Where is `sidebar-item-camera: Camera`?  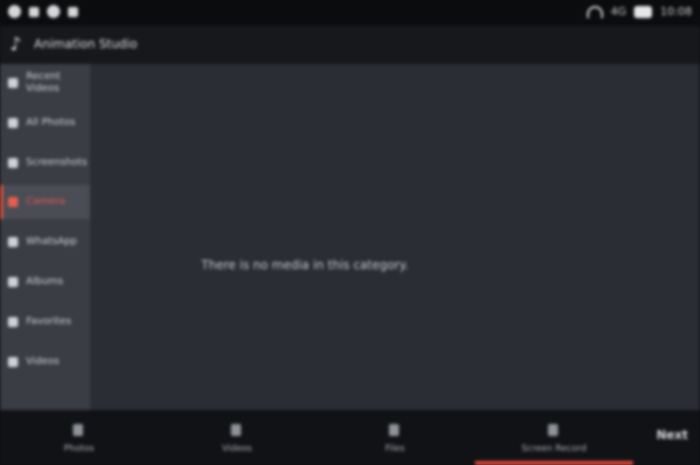 sidebar-item-camera: Camera is located at coordinates (45, 202).